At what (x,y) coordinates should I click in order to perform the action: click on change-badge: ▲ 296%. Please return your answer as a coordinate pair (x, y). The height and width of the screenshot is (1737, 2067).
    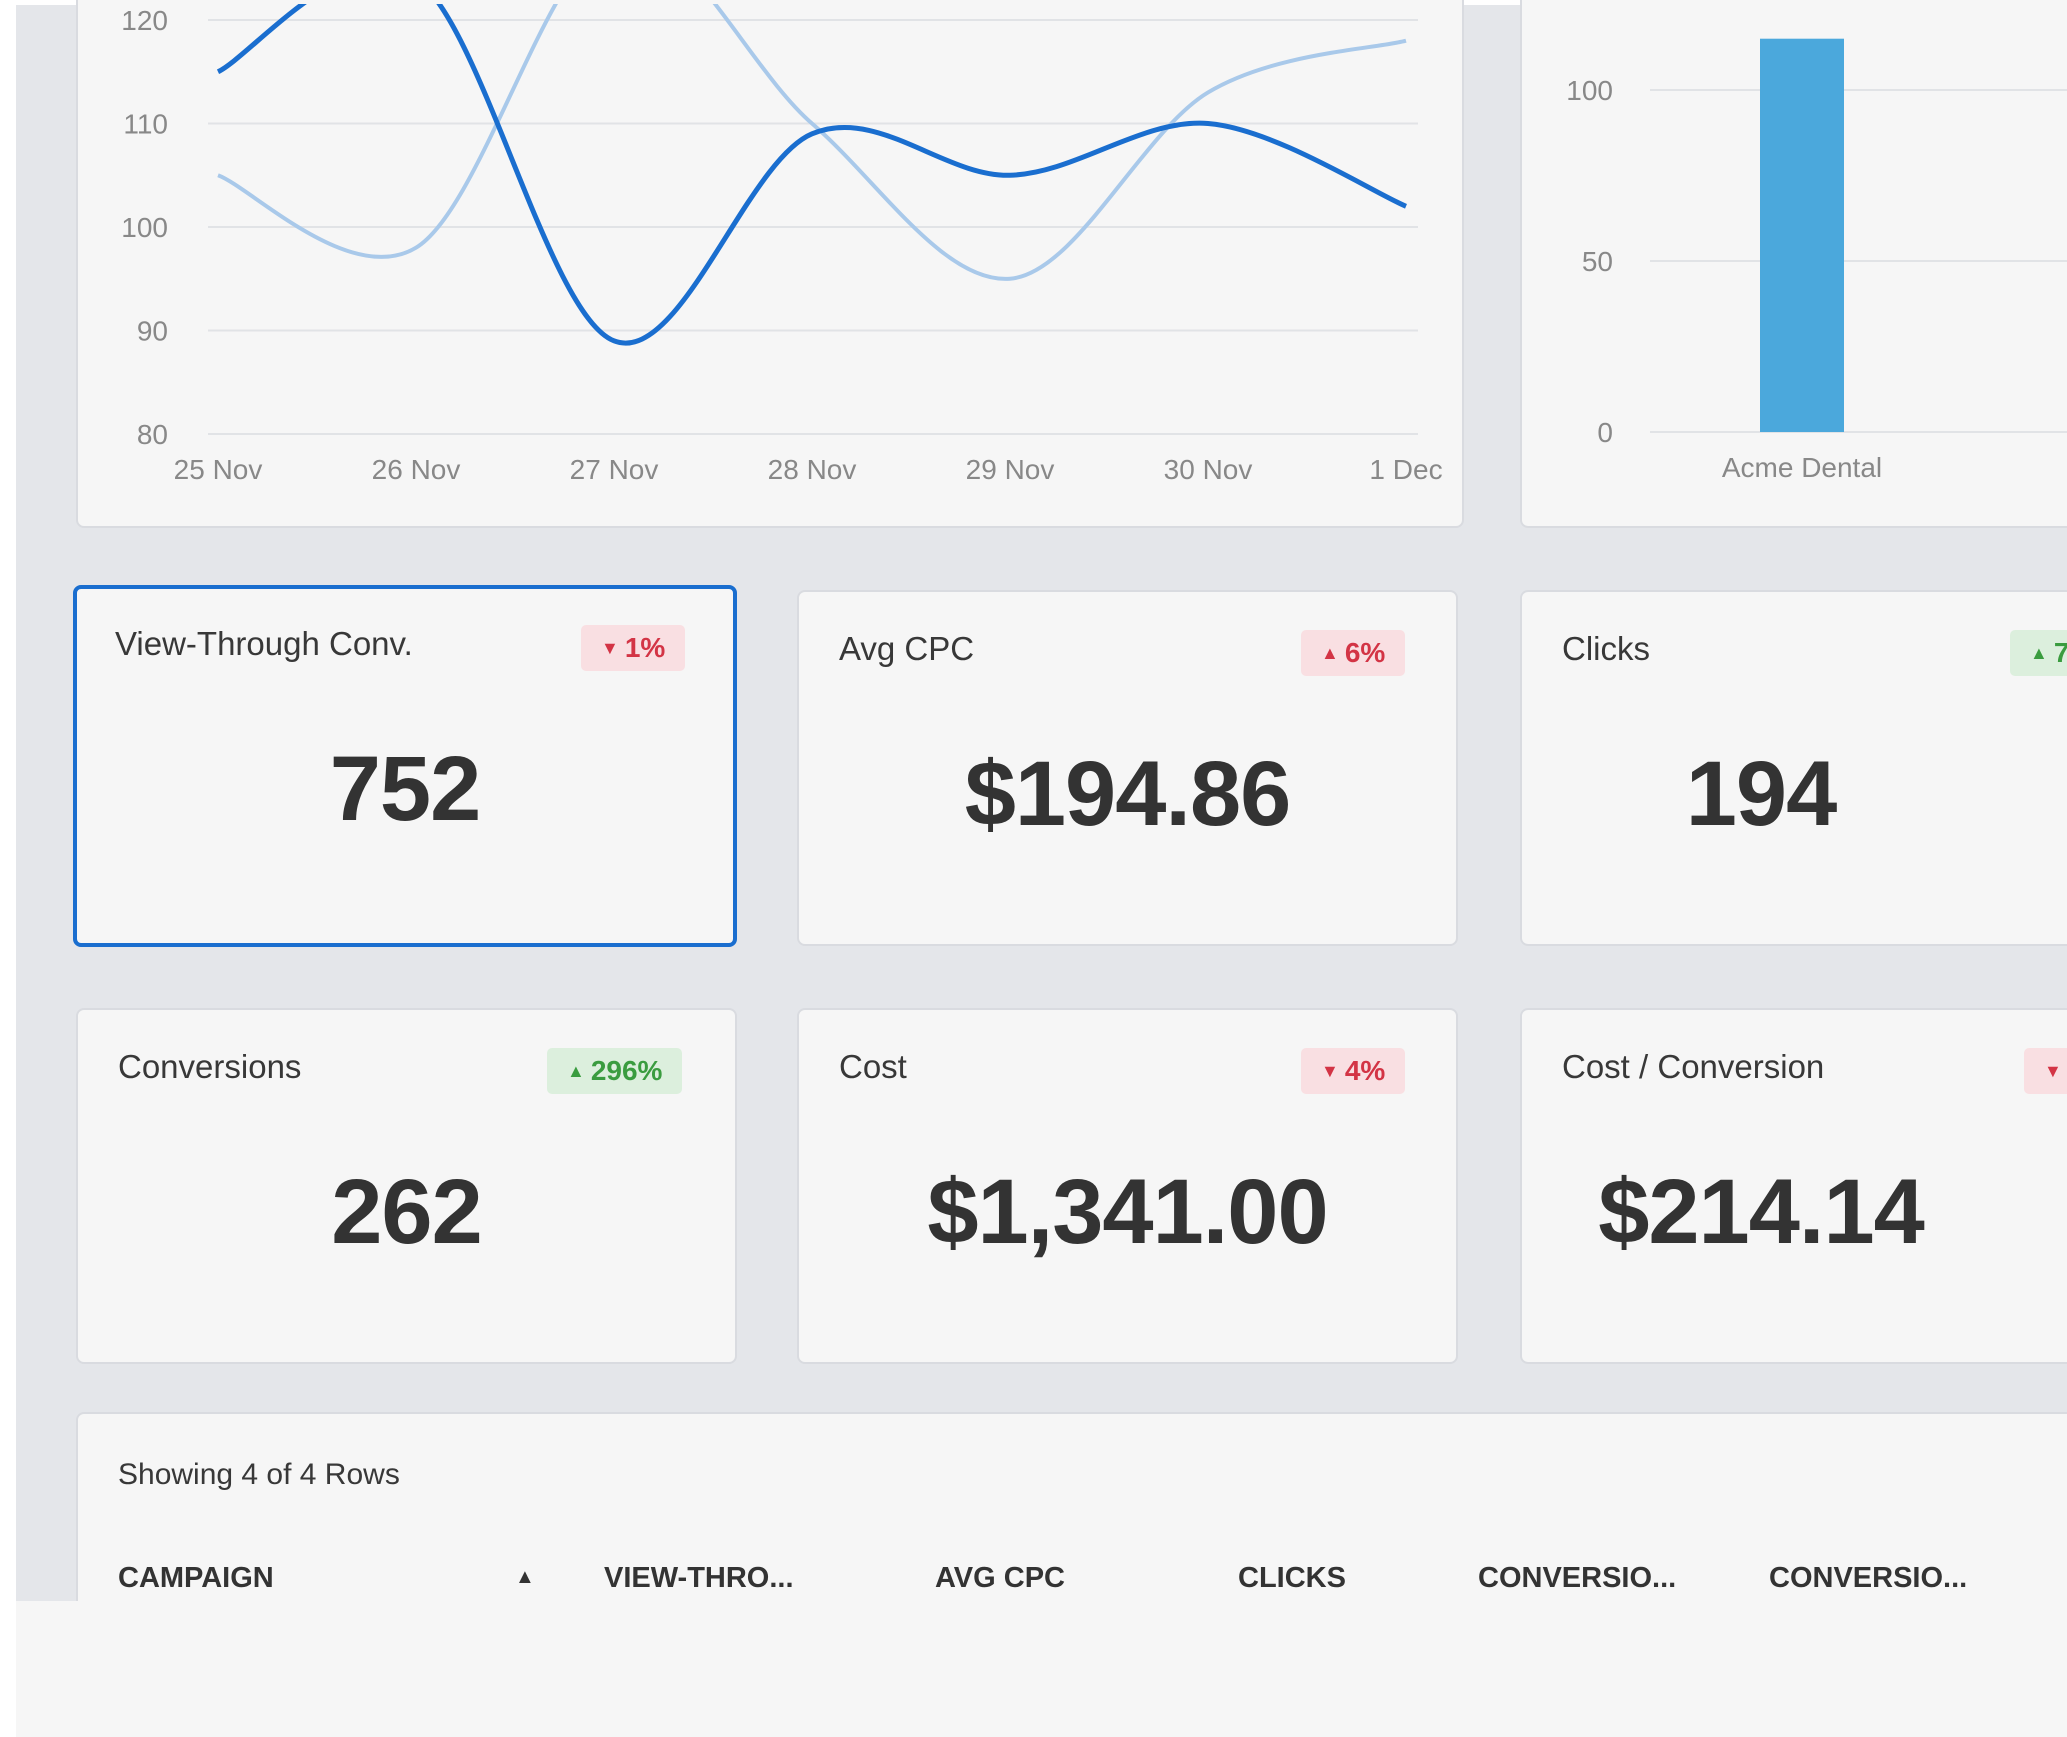
    Looking at the image, I should click on (615, 1071).